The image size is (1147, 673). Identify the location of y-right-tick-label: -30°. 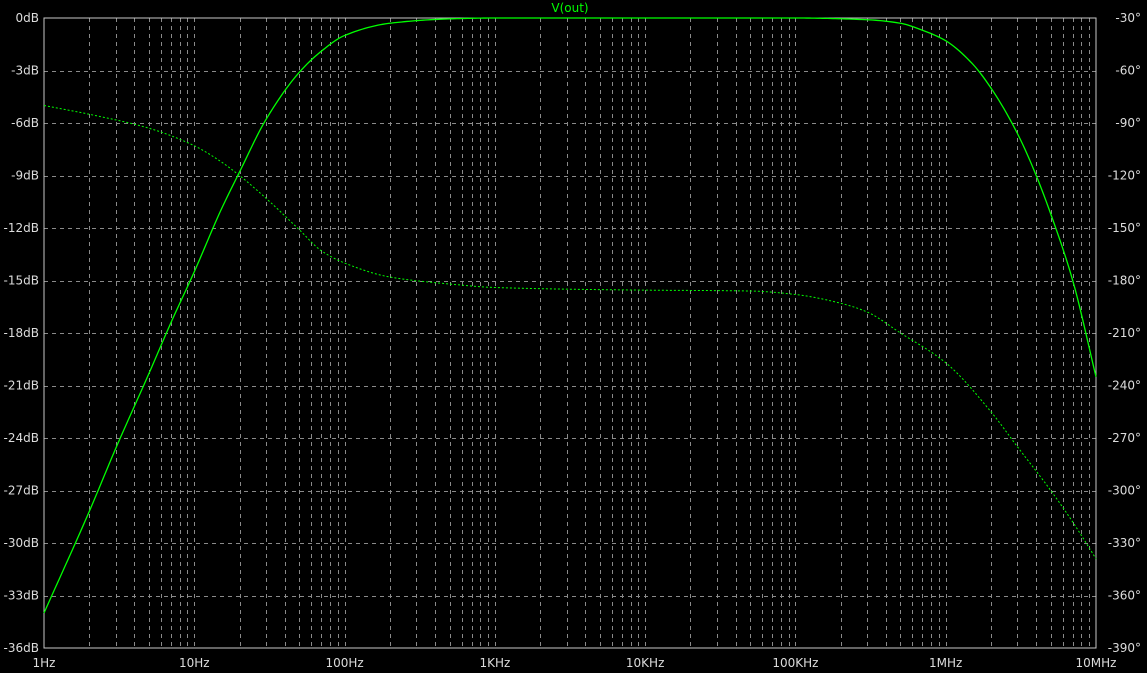
(1128, 18).